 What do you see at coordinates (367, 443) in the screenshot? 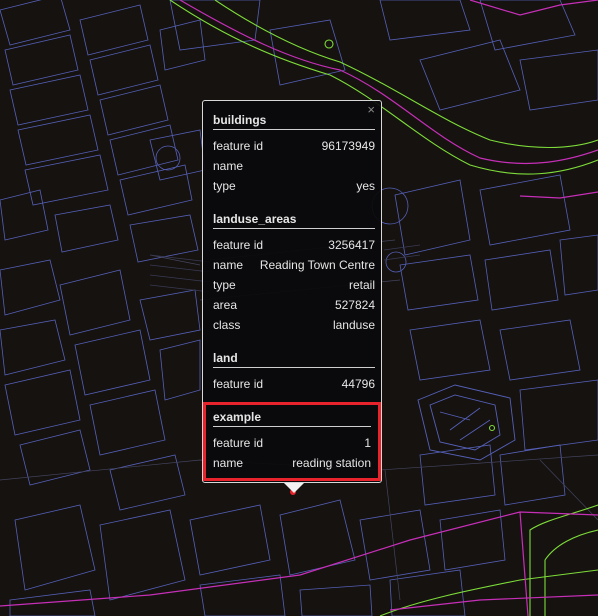
I see `row-value: 1` at bounding box center [367, 443].